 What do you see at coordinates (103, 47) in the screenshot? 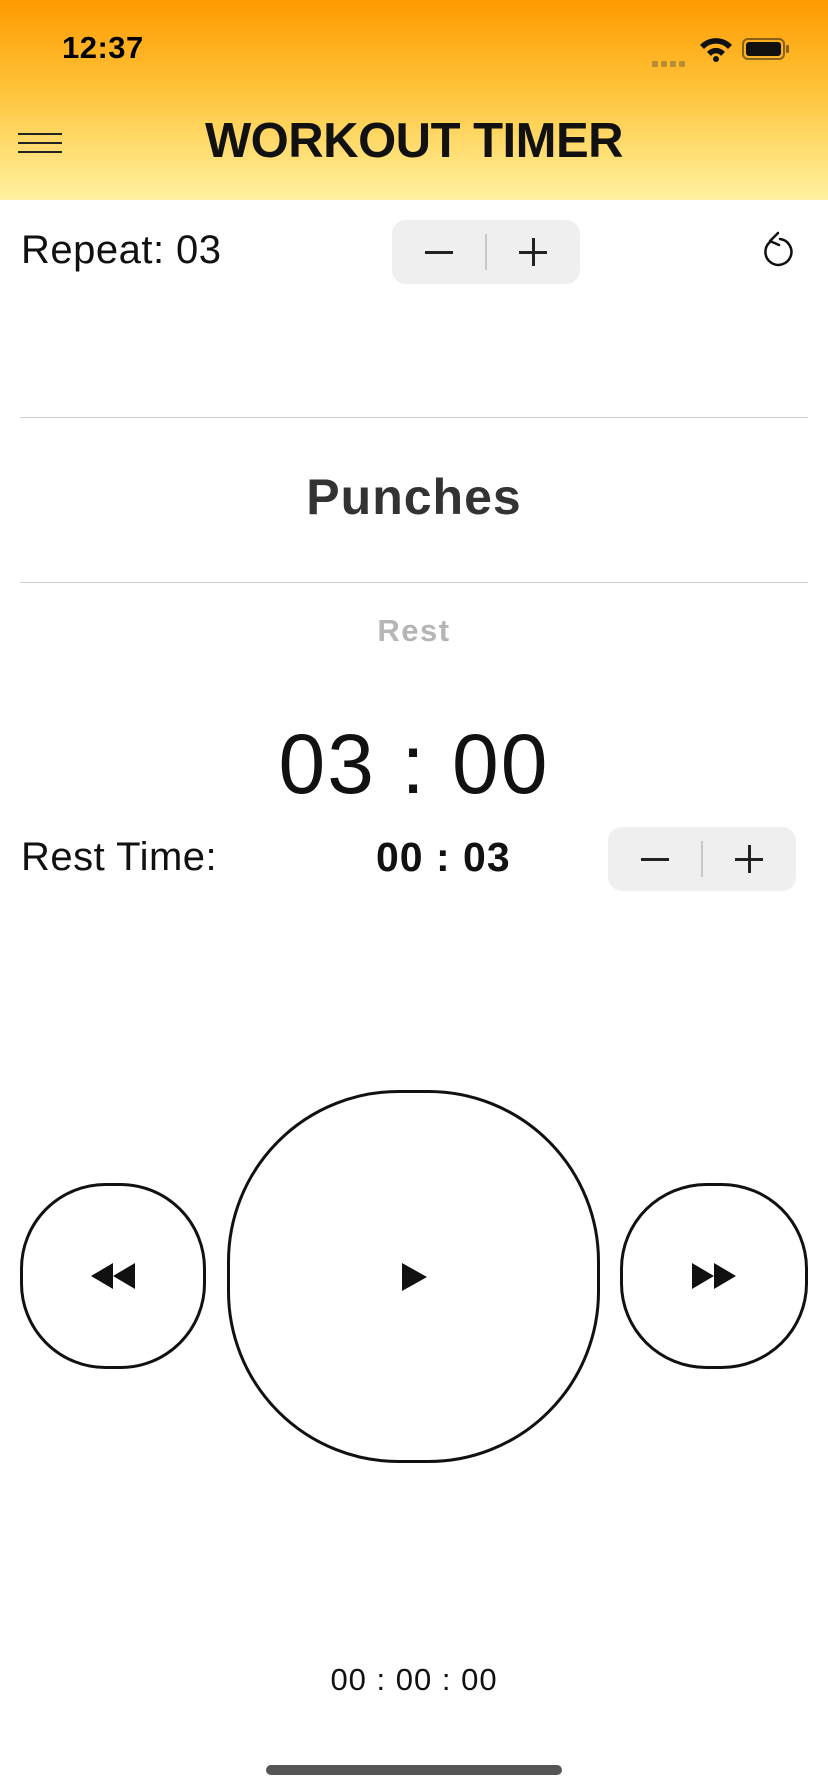
I see `status-bar-time: 12:37` at bounding box center [103, 47].